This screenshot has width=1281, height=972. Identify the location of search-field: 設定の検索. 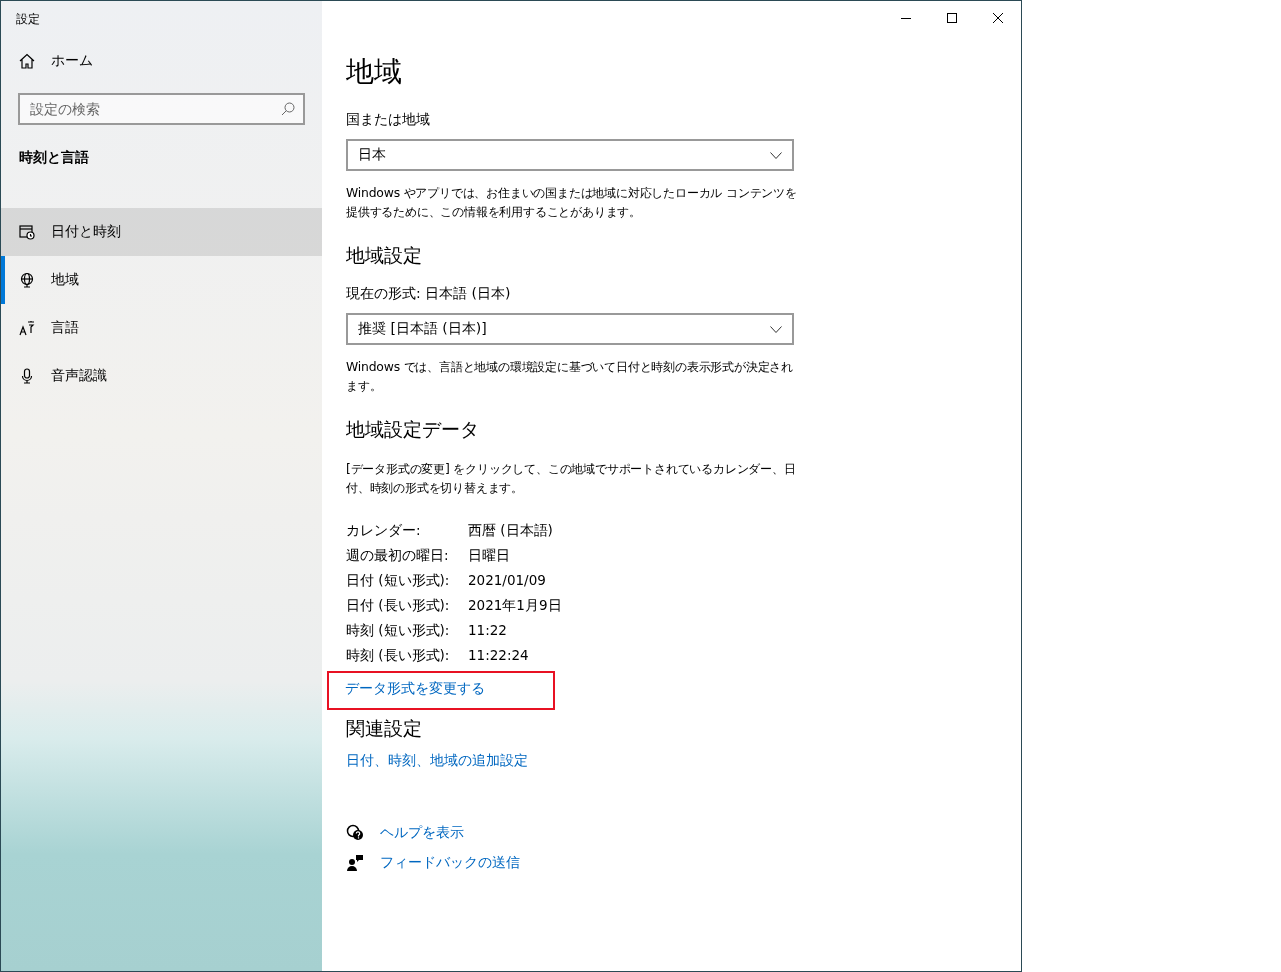
(161, 109).